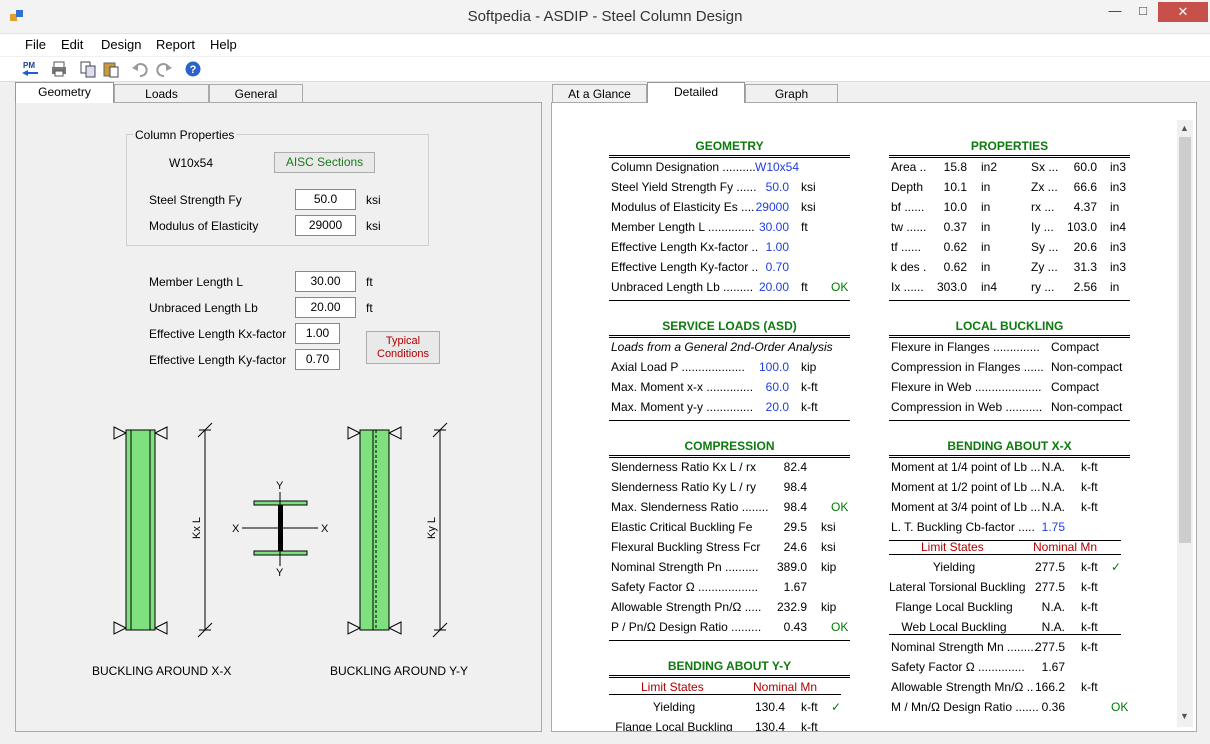 The height and width of the screenshot is (744, 1210). Describe the element at coordinates (1009, 146) in the screenshot. I see `properties-section-title: PROPERTIES` at that location.